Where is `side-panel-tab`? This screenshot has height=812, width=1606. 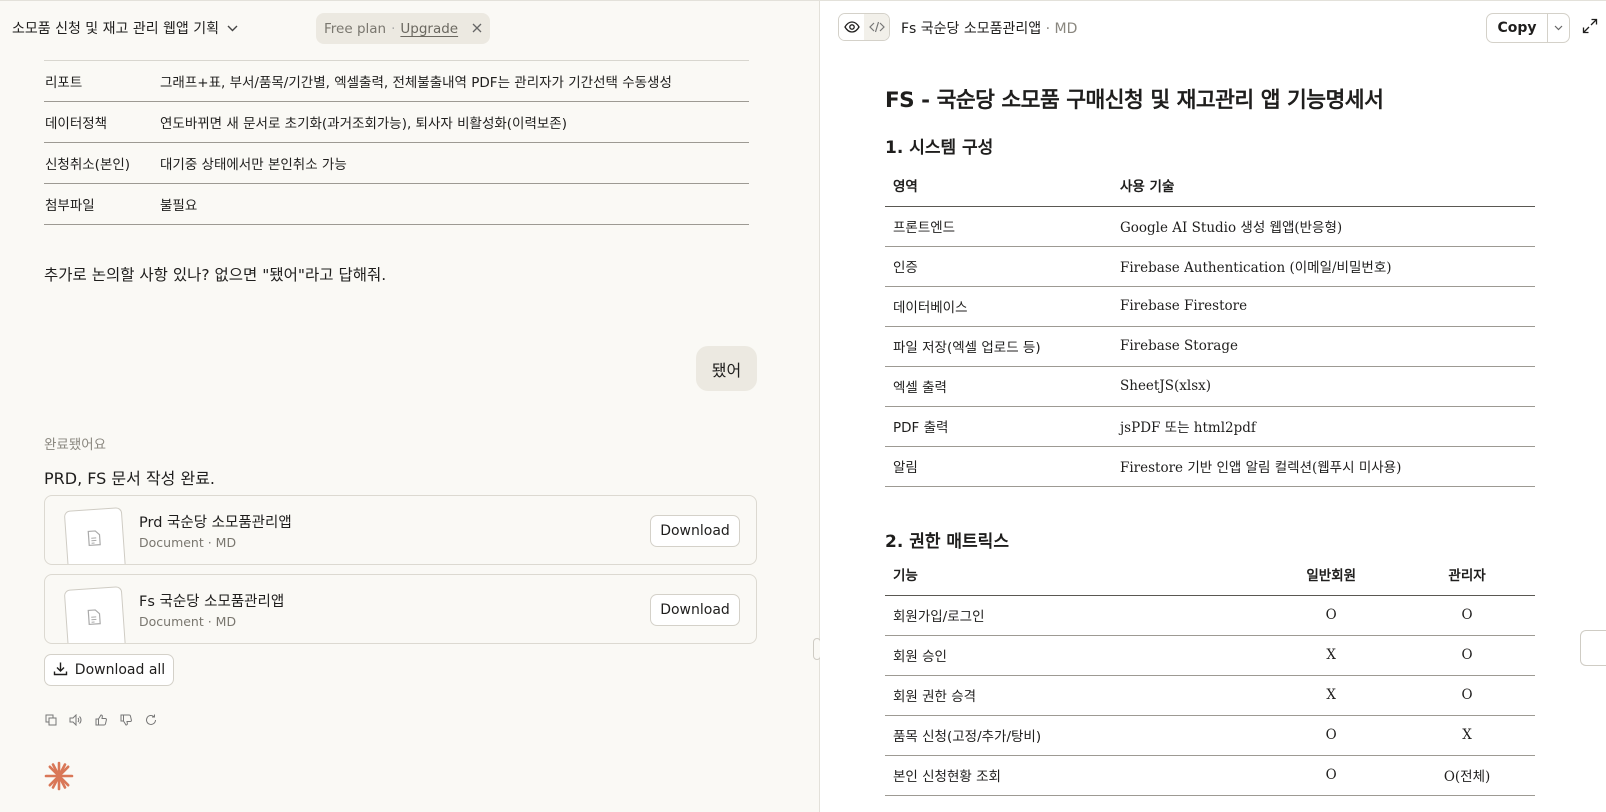
side-panel-tab is located at coordinates (1593, 648).